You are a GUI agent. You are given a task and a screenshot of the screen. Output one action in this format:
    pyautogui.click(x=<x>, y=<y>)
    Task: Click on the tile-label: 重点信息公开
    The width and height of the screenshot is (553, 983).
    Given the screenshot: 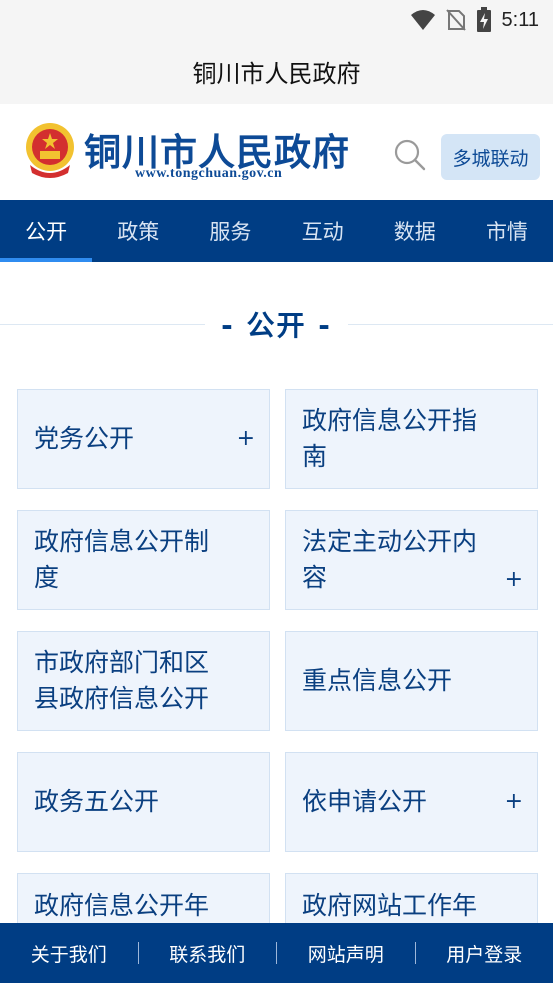 What is the action you would take?
    pyautogui.click(x=377, y=680)
    